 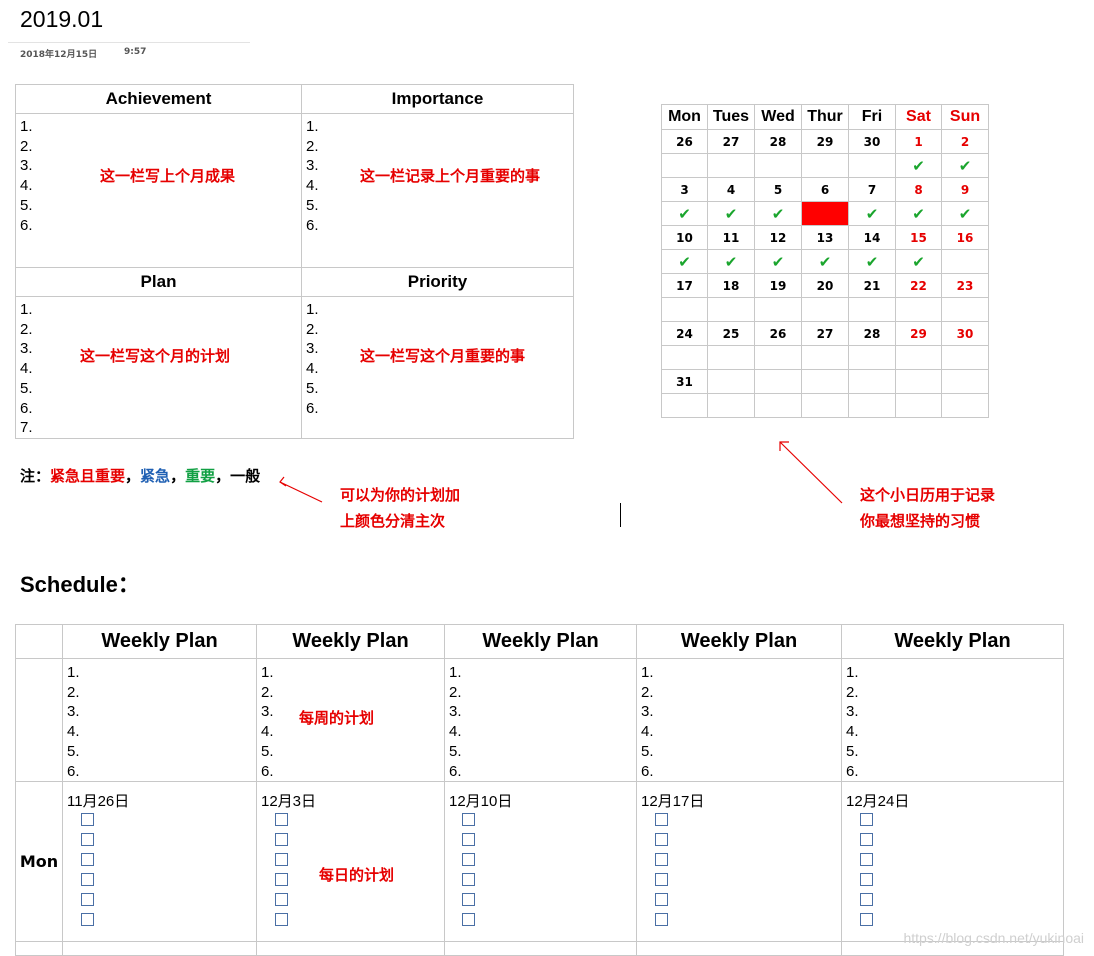 What do you see at coordinates (684, 237) in the screenshot?
I see `cal-date-cell: 10` at bounding box center [684, 237].